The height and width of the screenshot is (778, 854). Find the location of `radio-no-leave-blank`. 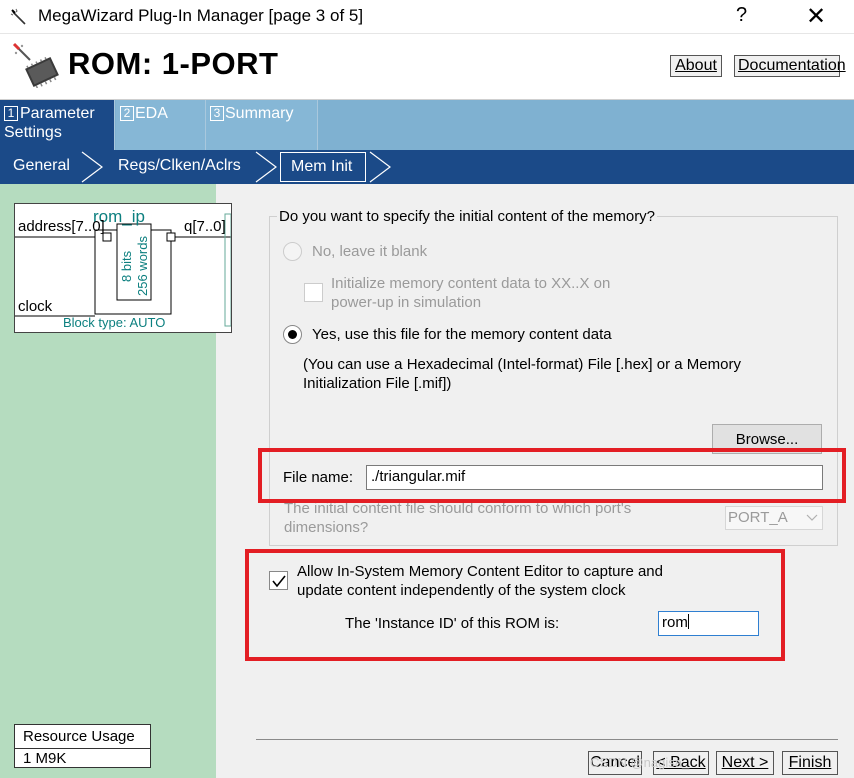

radio-no-leave-blank is located at coordinates (292, 251).